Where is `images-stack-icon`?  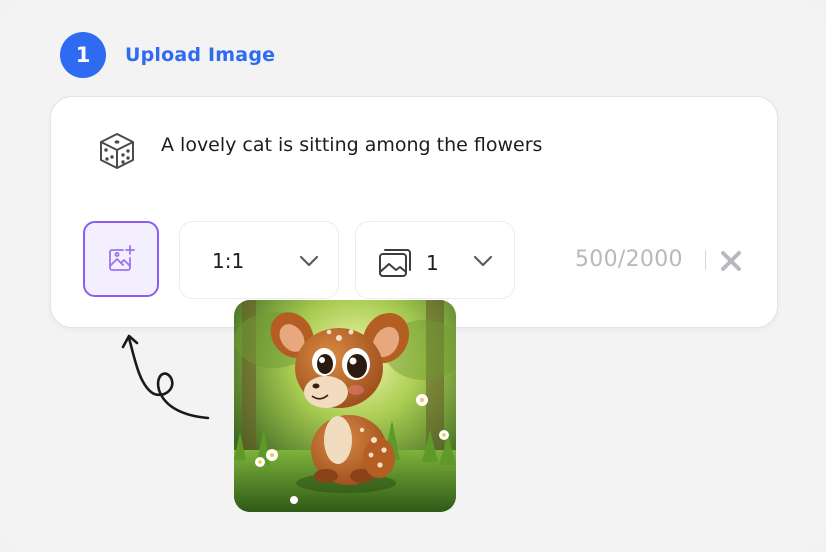
images-stack-icon is located at coordinates (395, 263).